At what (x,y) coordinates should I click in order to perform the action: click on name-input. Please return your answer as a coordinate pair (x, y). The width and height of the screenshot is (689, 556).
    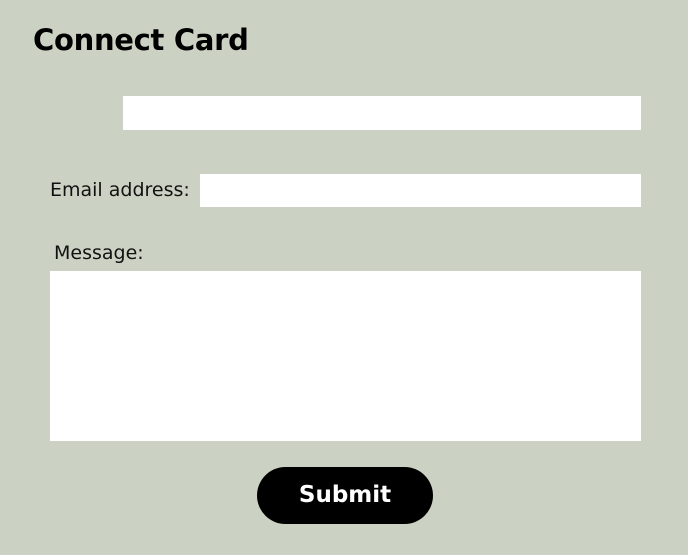
    Looking at the image, I should click on (382, 113).